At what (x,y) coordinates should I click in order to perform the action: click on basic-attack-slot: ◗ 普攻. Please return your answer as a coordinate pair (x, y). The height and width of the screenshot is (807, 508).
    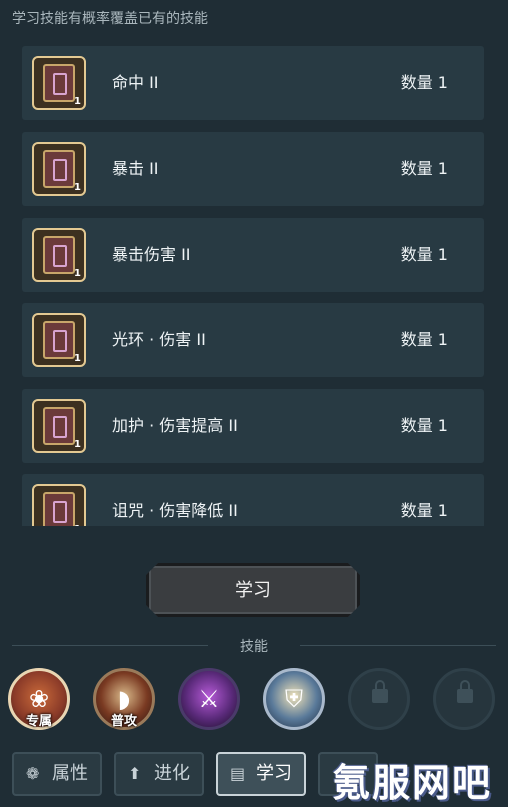
    Looking at the image, I should click on (124, 699).